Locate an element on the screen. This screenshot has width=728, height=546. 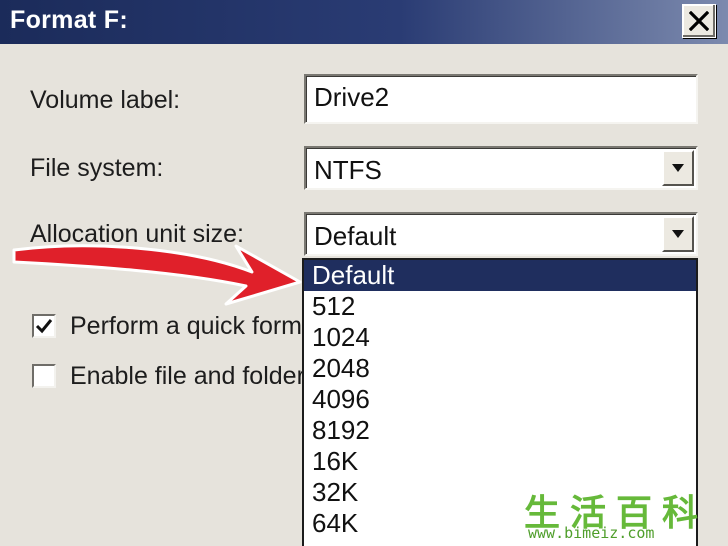
site-watermark: 生活百科 www.bimeiz.com is located at coordinates (620, 514).